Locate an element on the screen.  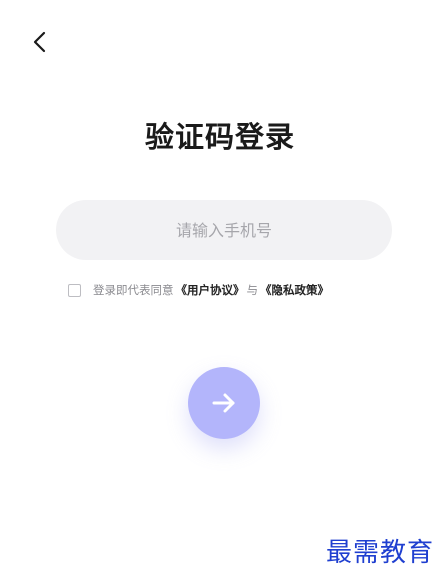
phone-input is located at coordinates (224, 230).